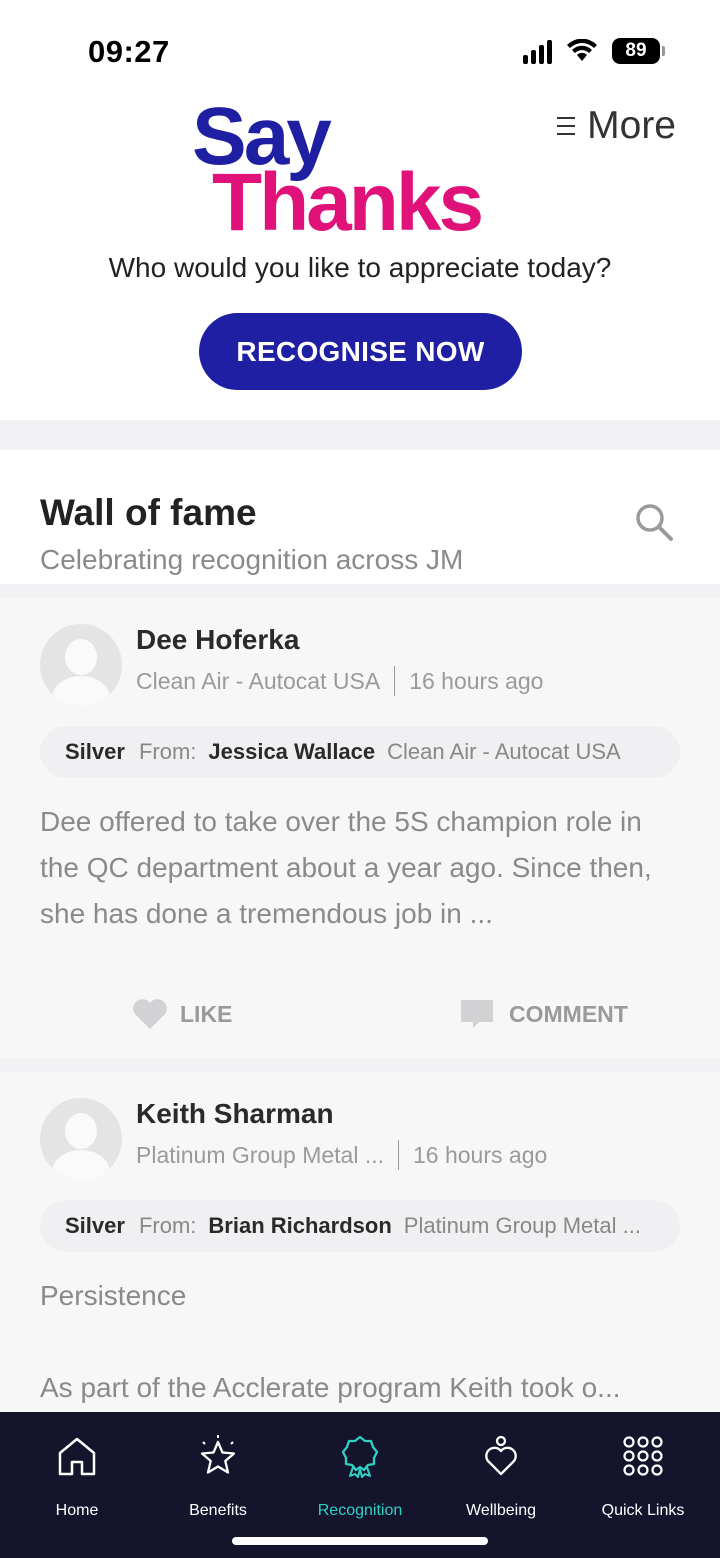  I want to click on sender-name: Jessica Wallace, so click(292, 751).